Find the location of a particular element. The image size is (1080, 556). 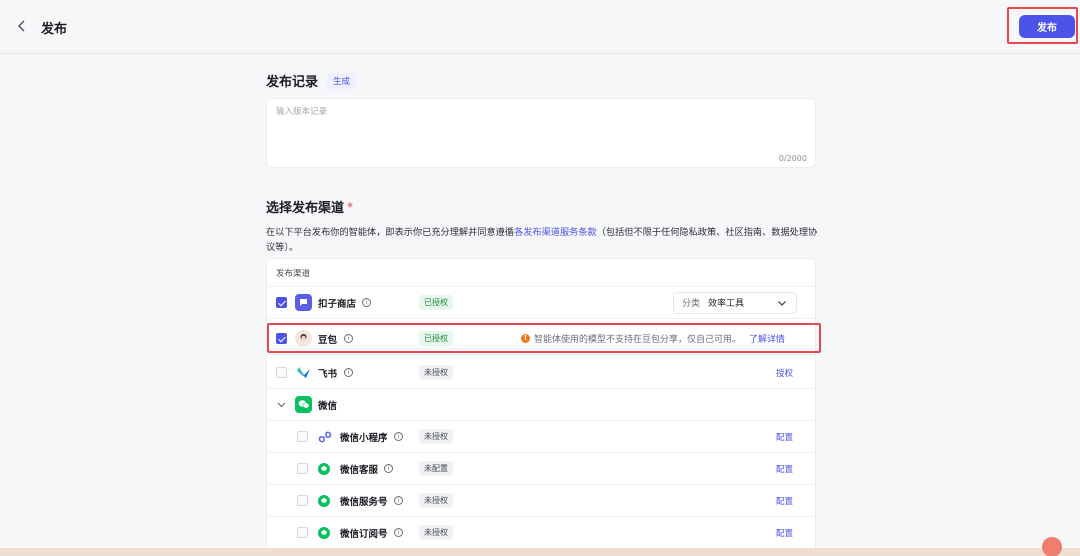

table-header: 发布渠道 is located at coordinates (541, 273).